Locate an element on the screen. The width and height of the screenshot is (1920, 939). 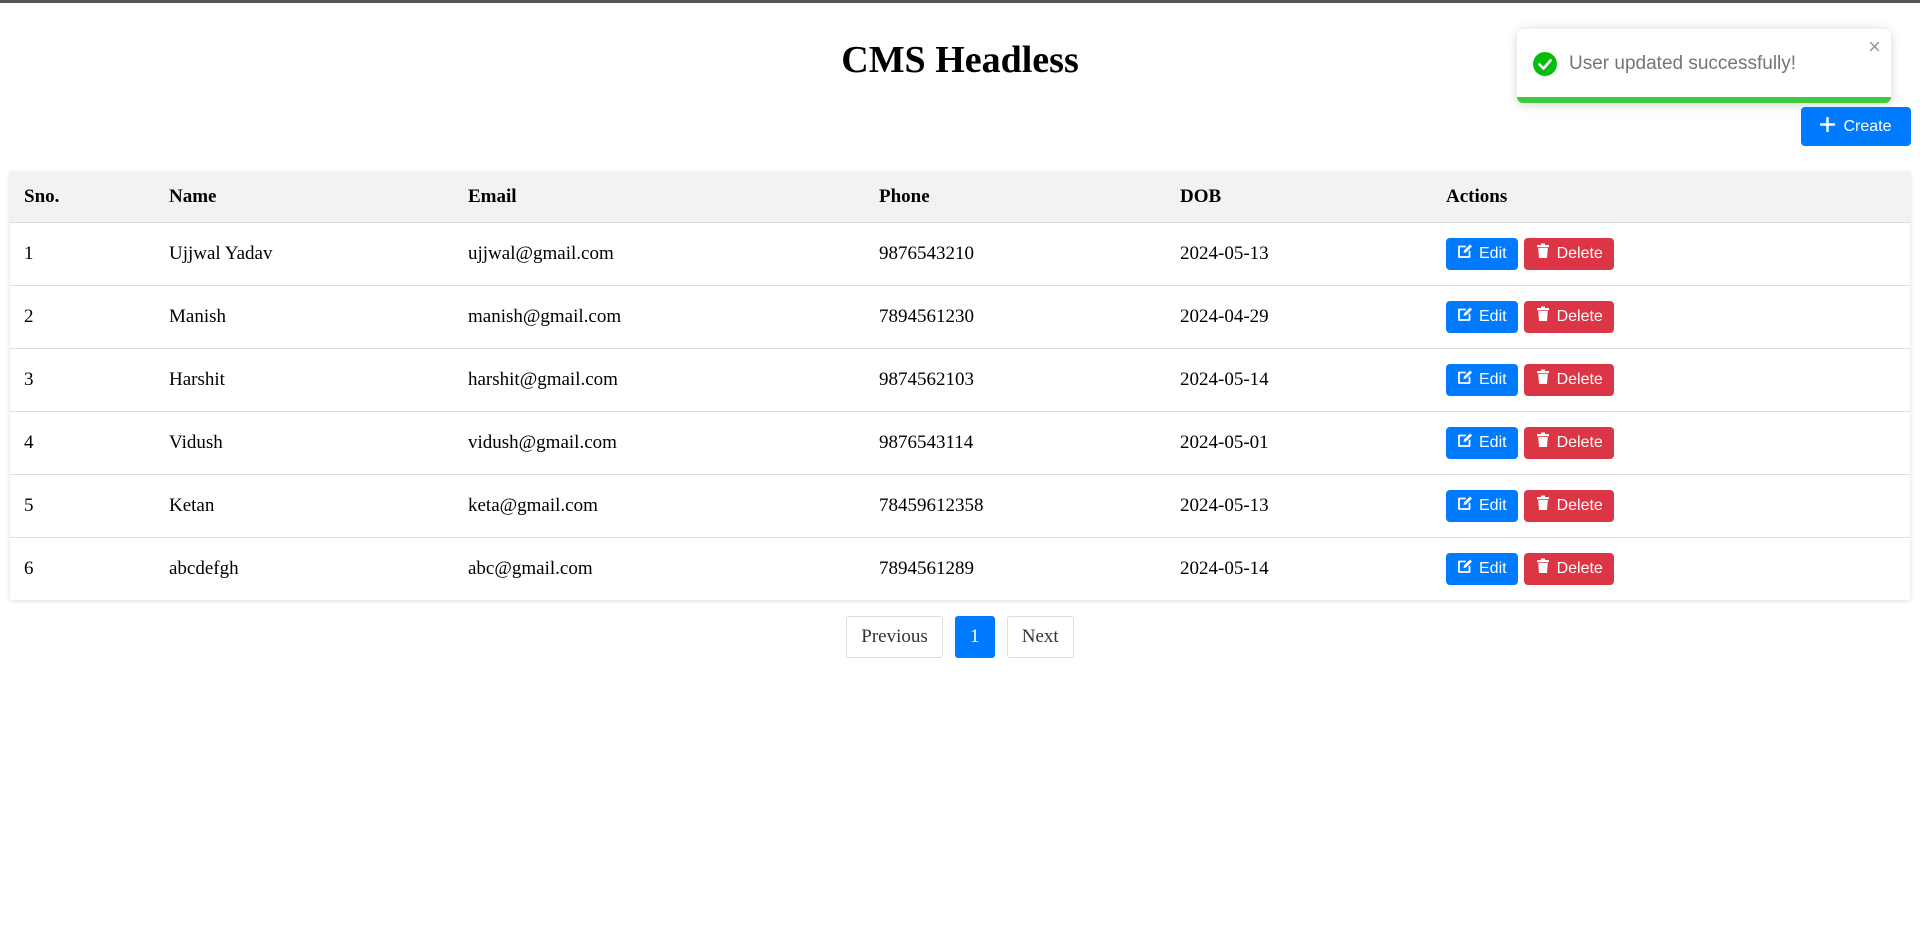
check-circle-icon is located at coordinates (1545, 64).